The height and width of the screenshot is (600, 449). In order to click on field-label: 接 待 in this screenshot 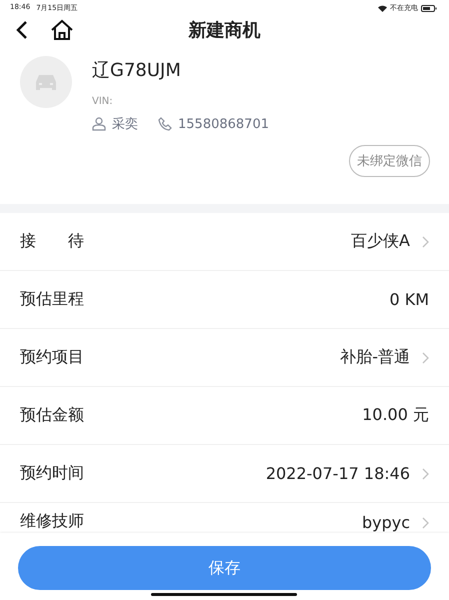, I will do `click(52, 241)`.